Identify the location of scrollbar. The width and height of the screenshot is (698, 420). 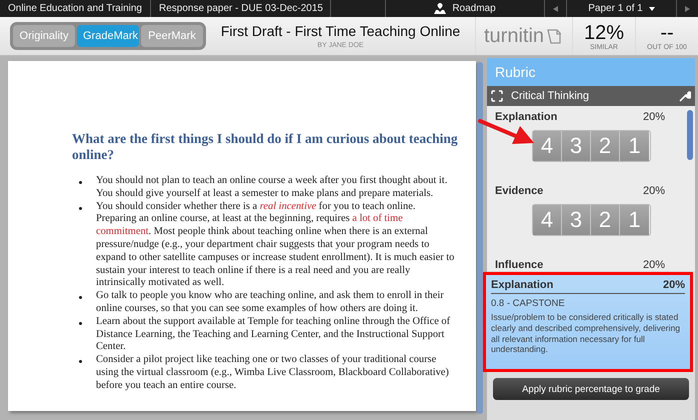
(480, 238).